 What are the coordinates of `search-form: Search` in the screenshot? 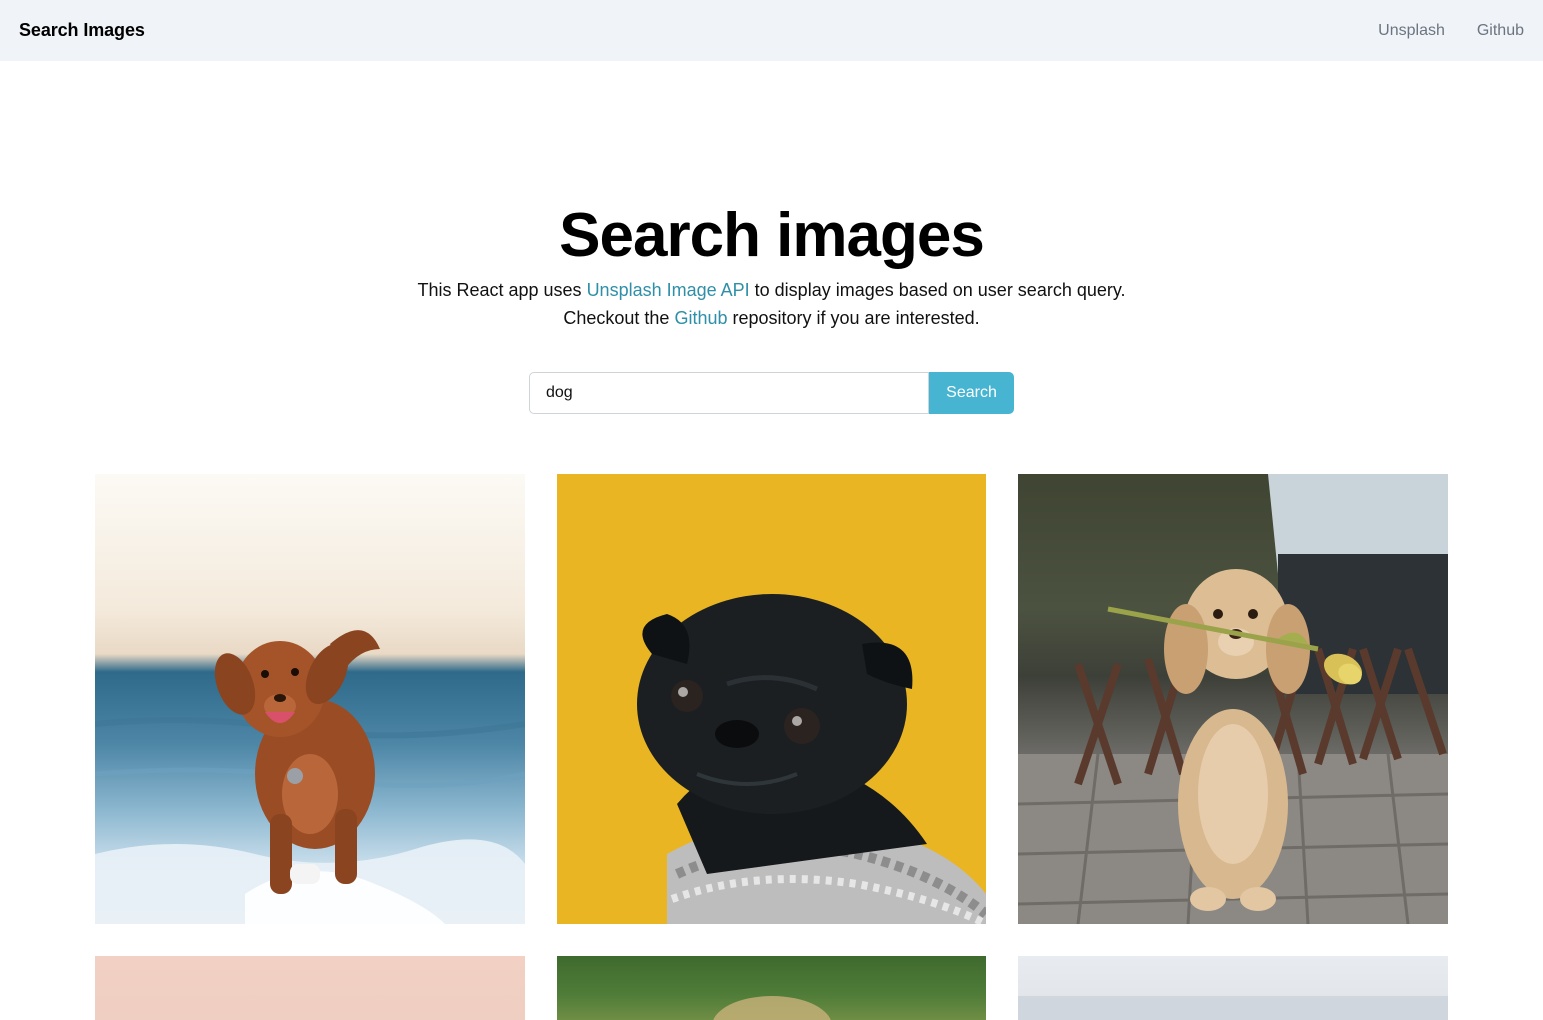 It's located at (771, 393).